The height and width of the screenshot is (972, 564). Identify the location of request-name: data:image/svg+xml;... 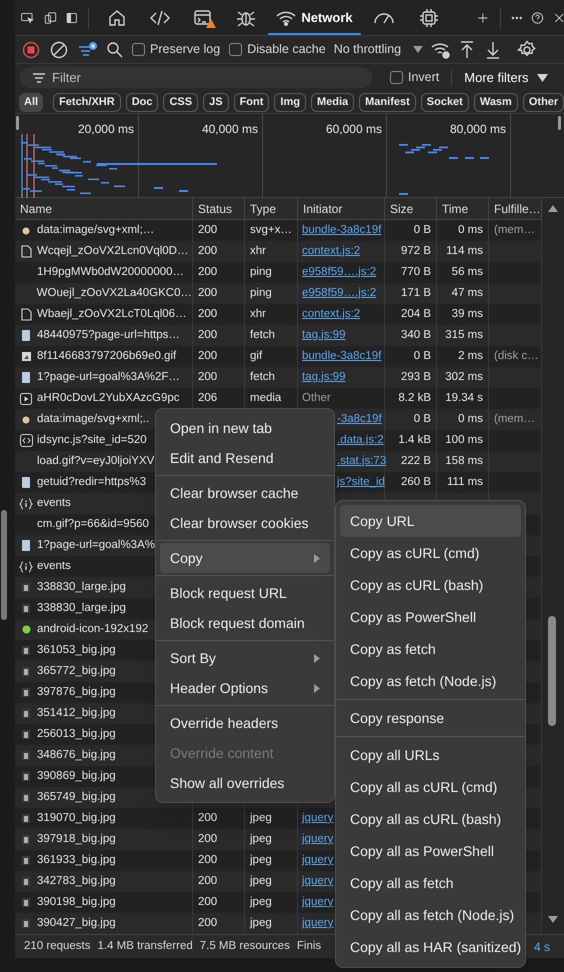
(93, 419).